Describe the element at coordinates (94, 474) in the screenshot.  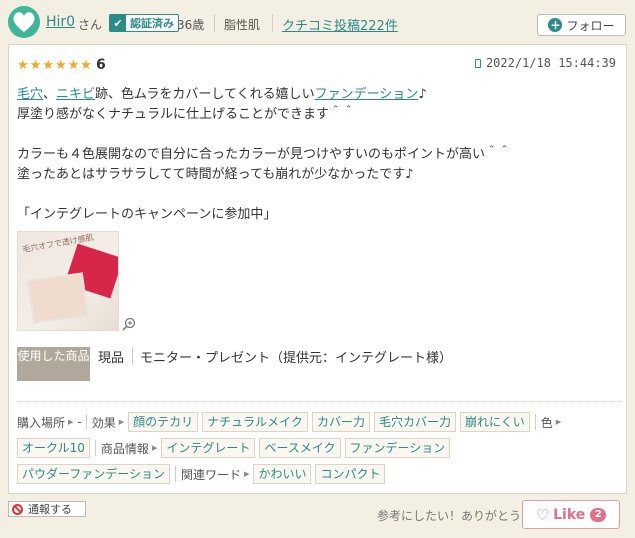
I see `product-info-tag: パウダーファンデーション` at that location.